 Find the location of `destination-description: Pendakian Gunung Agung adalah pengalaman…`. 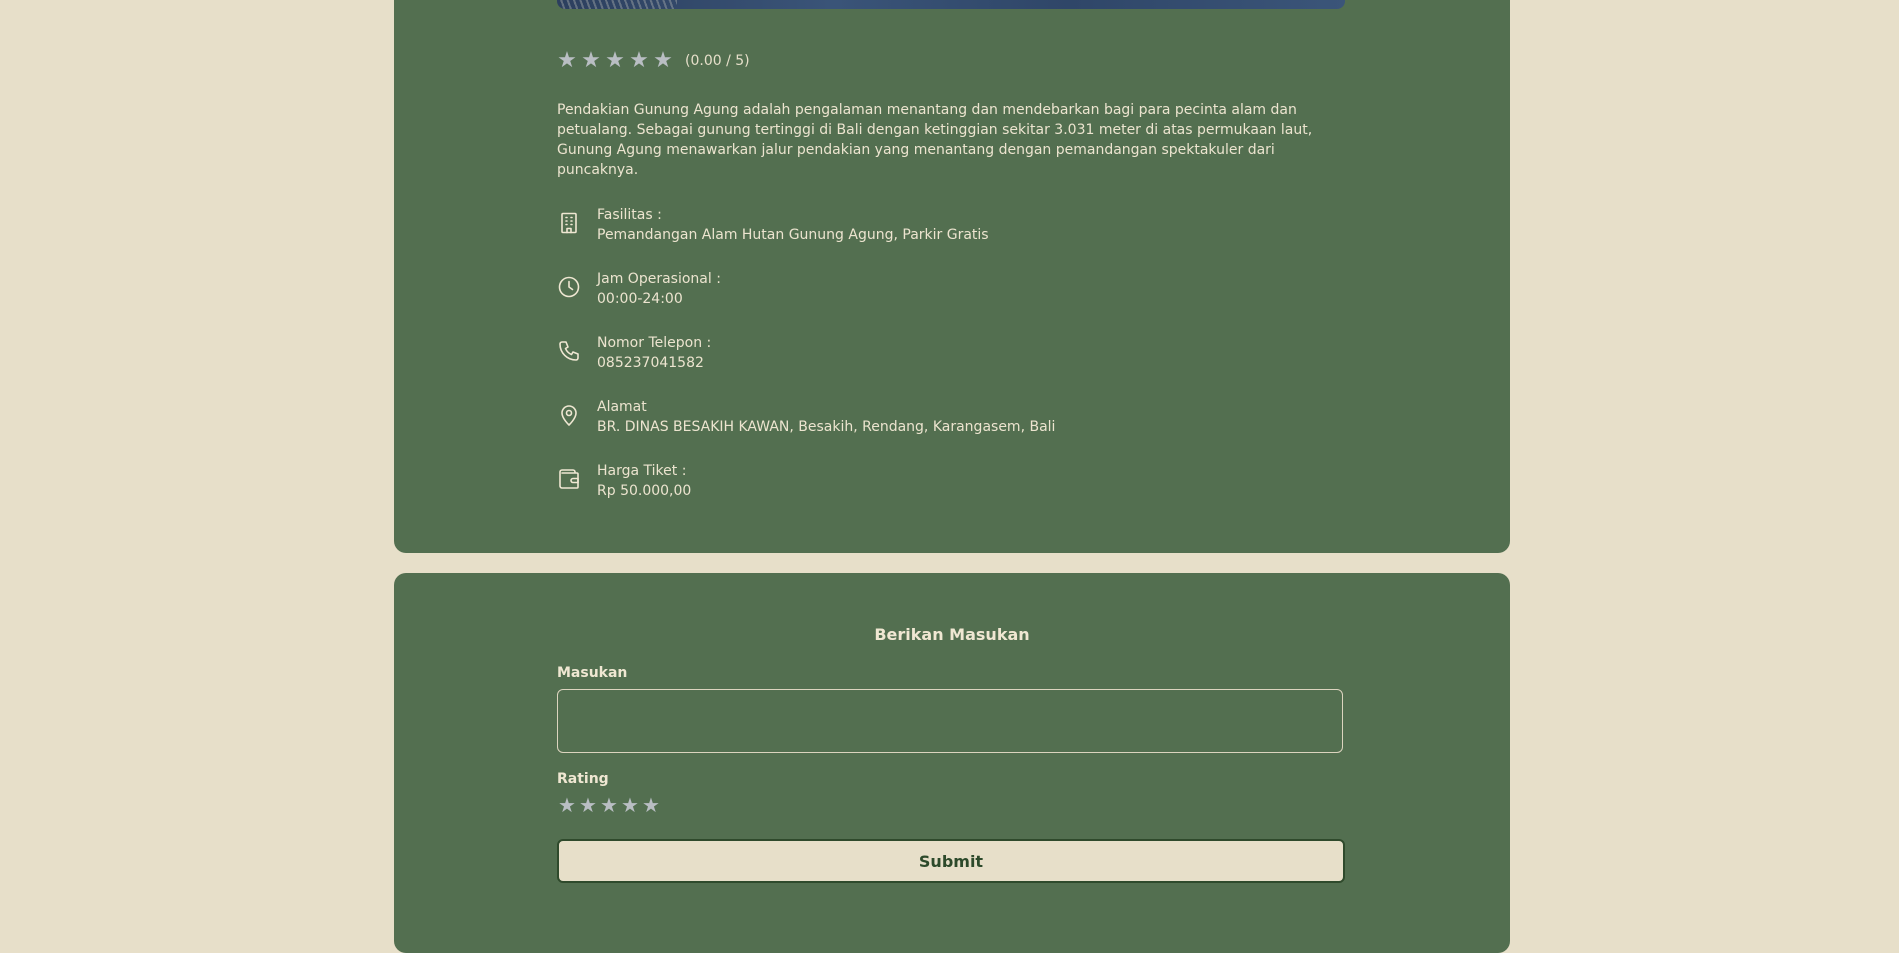

destination-description: Pendakian Gunung Agung adalah pengalaman… is located at coordinates (935, 140).